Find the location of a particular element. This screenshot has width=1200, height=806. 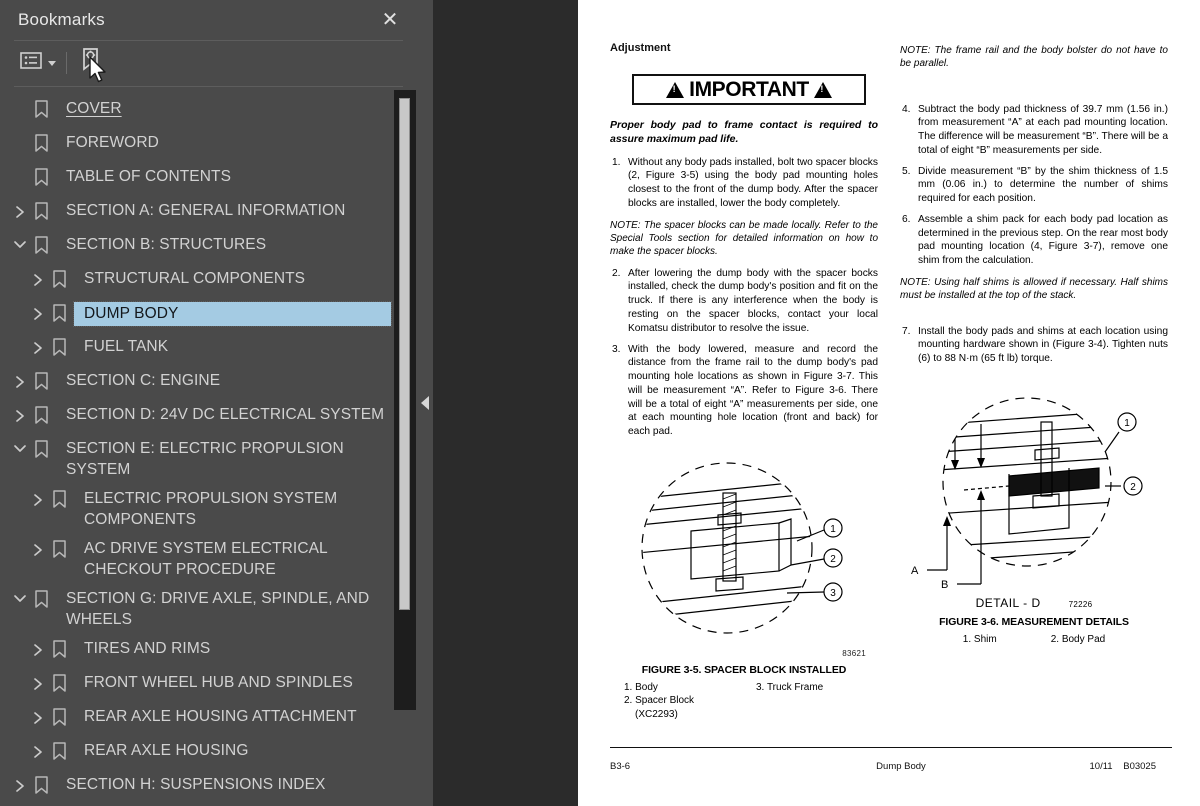

bookmark-item-electric-propulsion-system-components: ELECTRIC PROPULSION SYSTEM COMPONENTS is located at coordinates (208, 508).